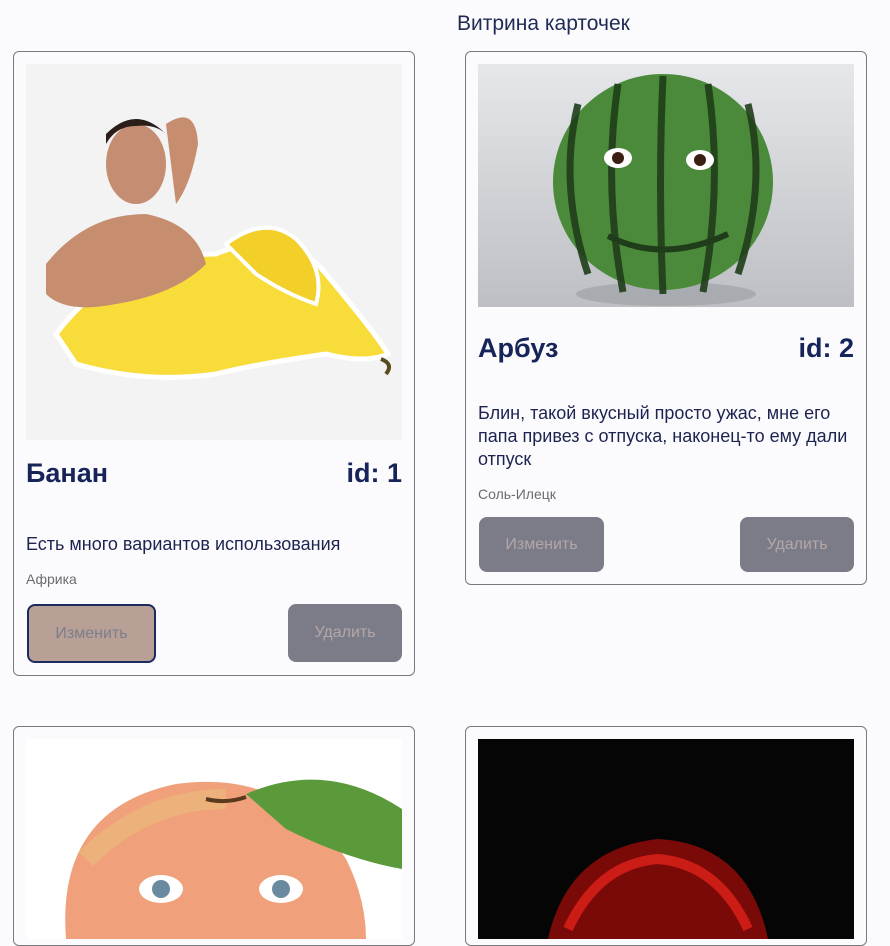  I want to click on card-image-peach, so click(214, 839).